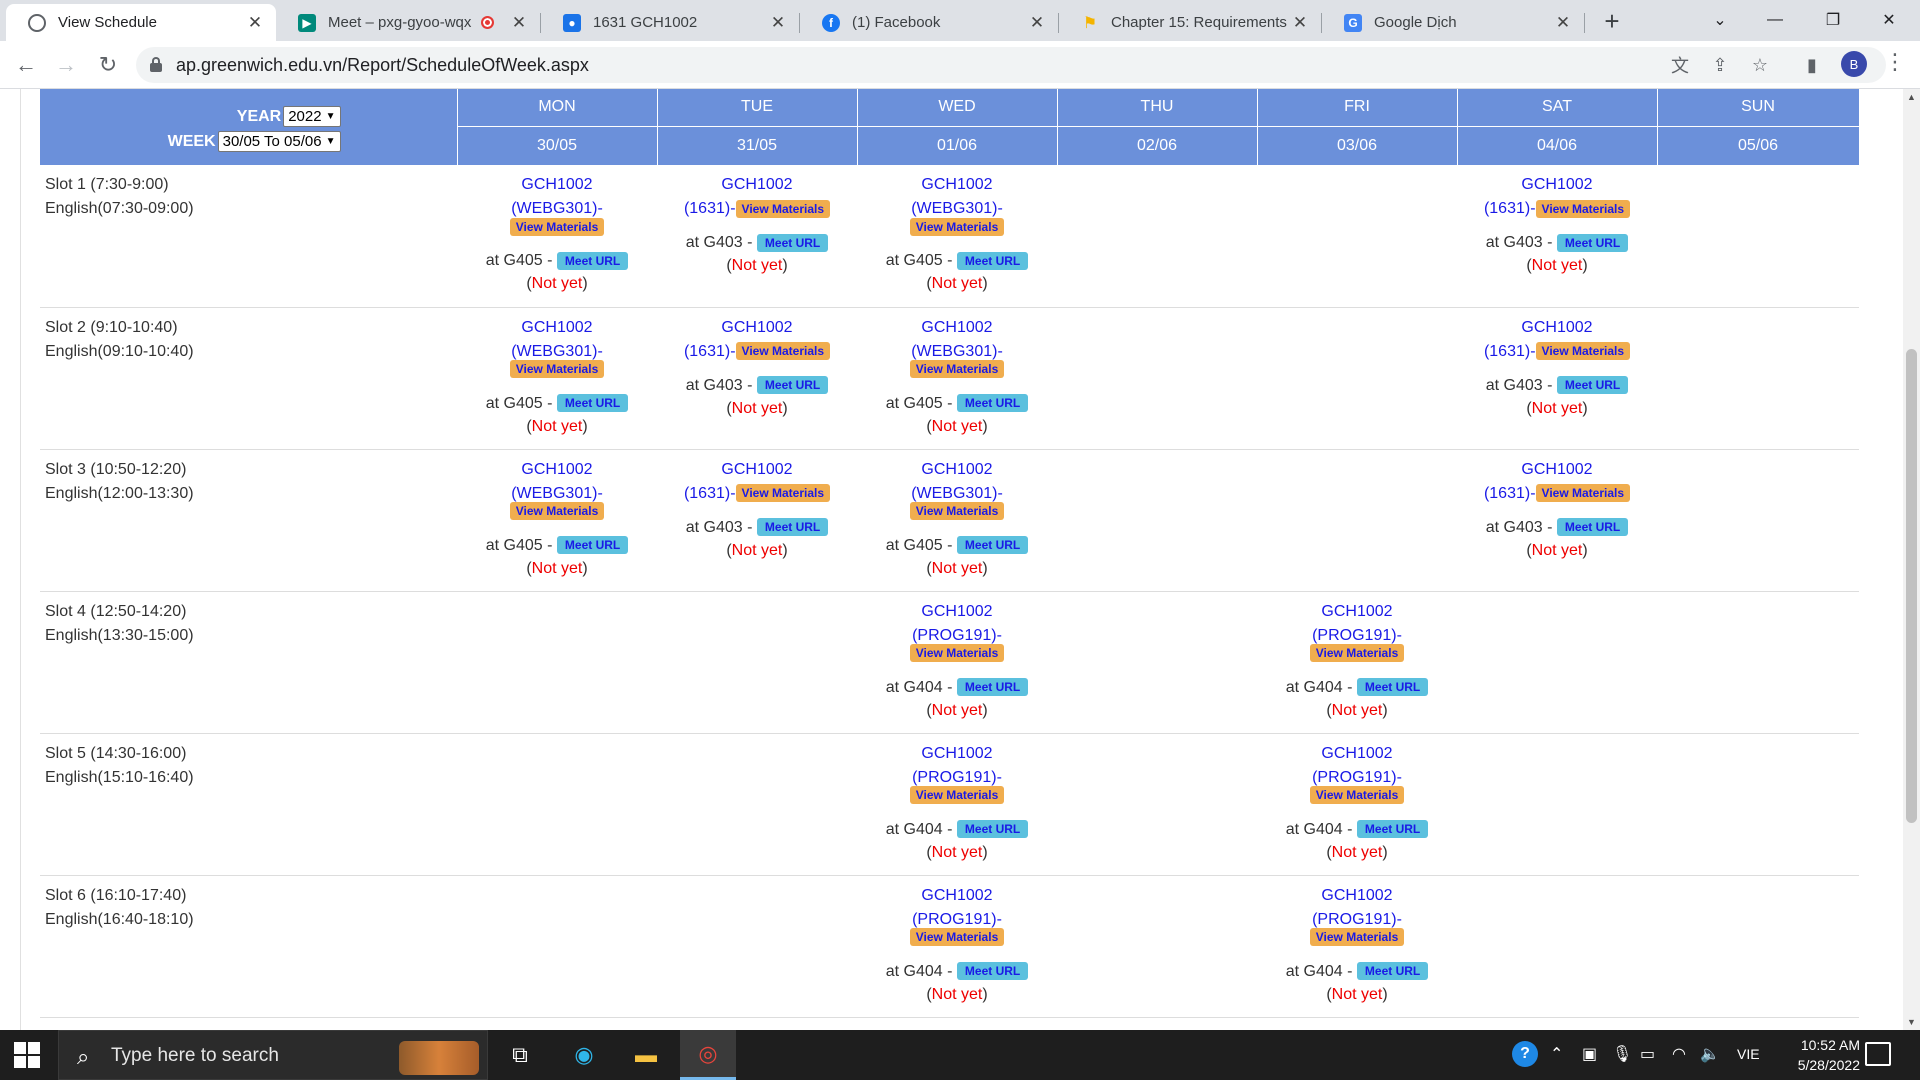 This screenshot has width=1920, height=1080. Describe the element at coordinates (66, 65) in the screenshot. I see `forward-arrow-icon: →` at that location.